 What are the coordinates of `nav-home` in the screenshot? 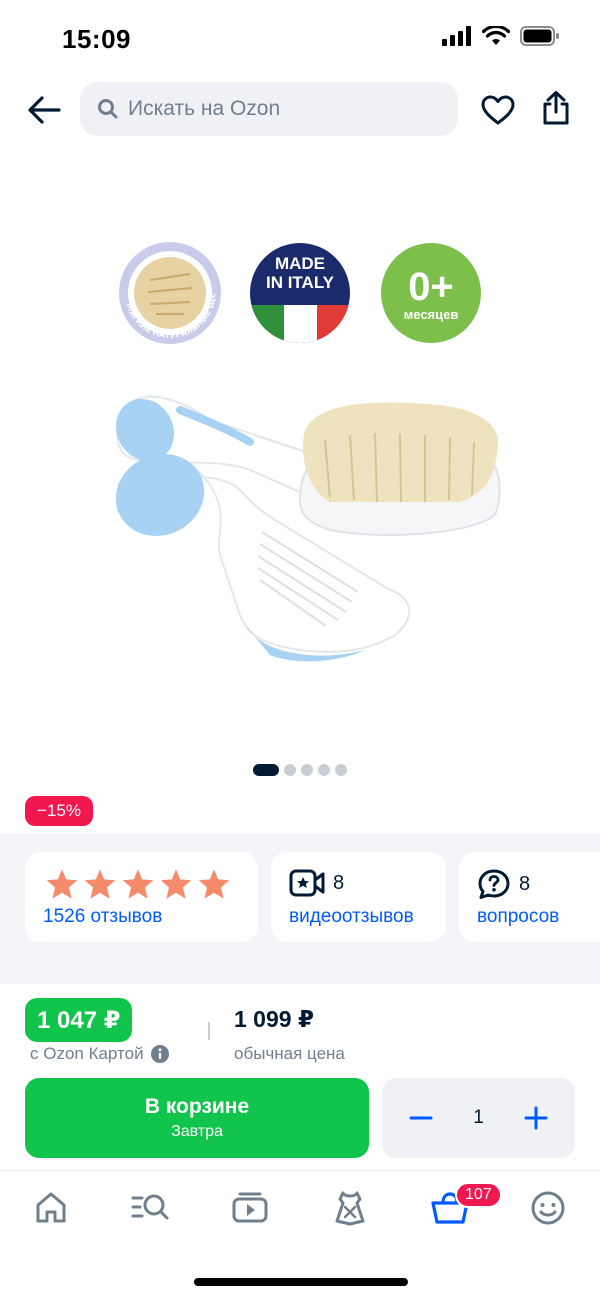 It's located at (51, 1208).